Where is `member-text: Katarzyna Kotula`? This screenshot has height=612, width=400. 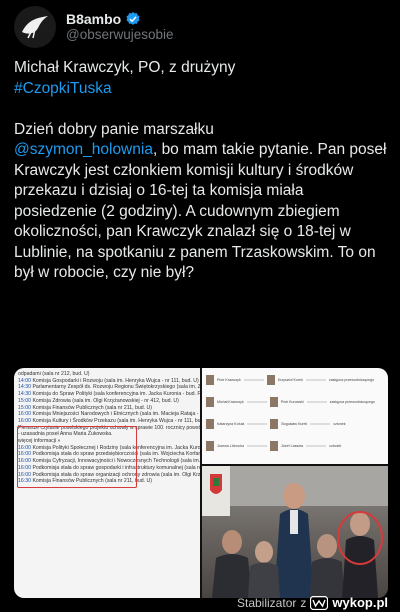
member-text: Katarzyna Kotula is located at coordinates (231, 424).